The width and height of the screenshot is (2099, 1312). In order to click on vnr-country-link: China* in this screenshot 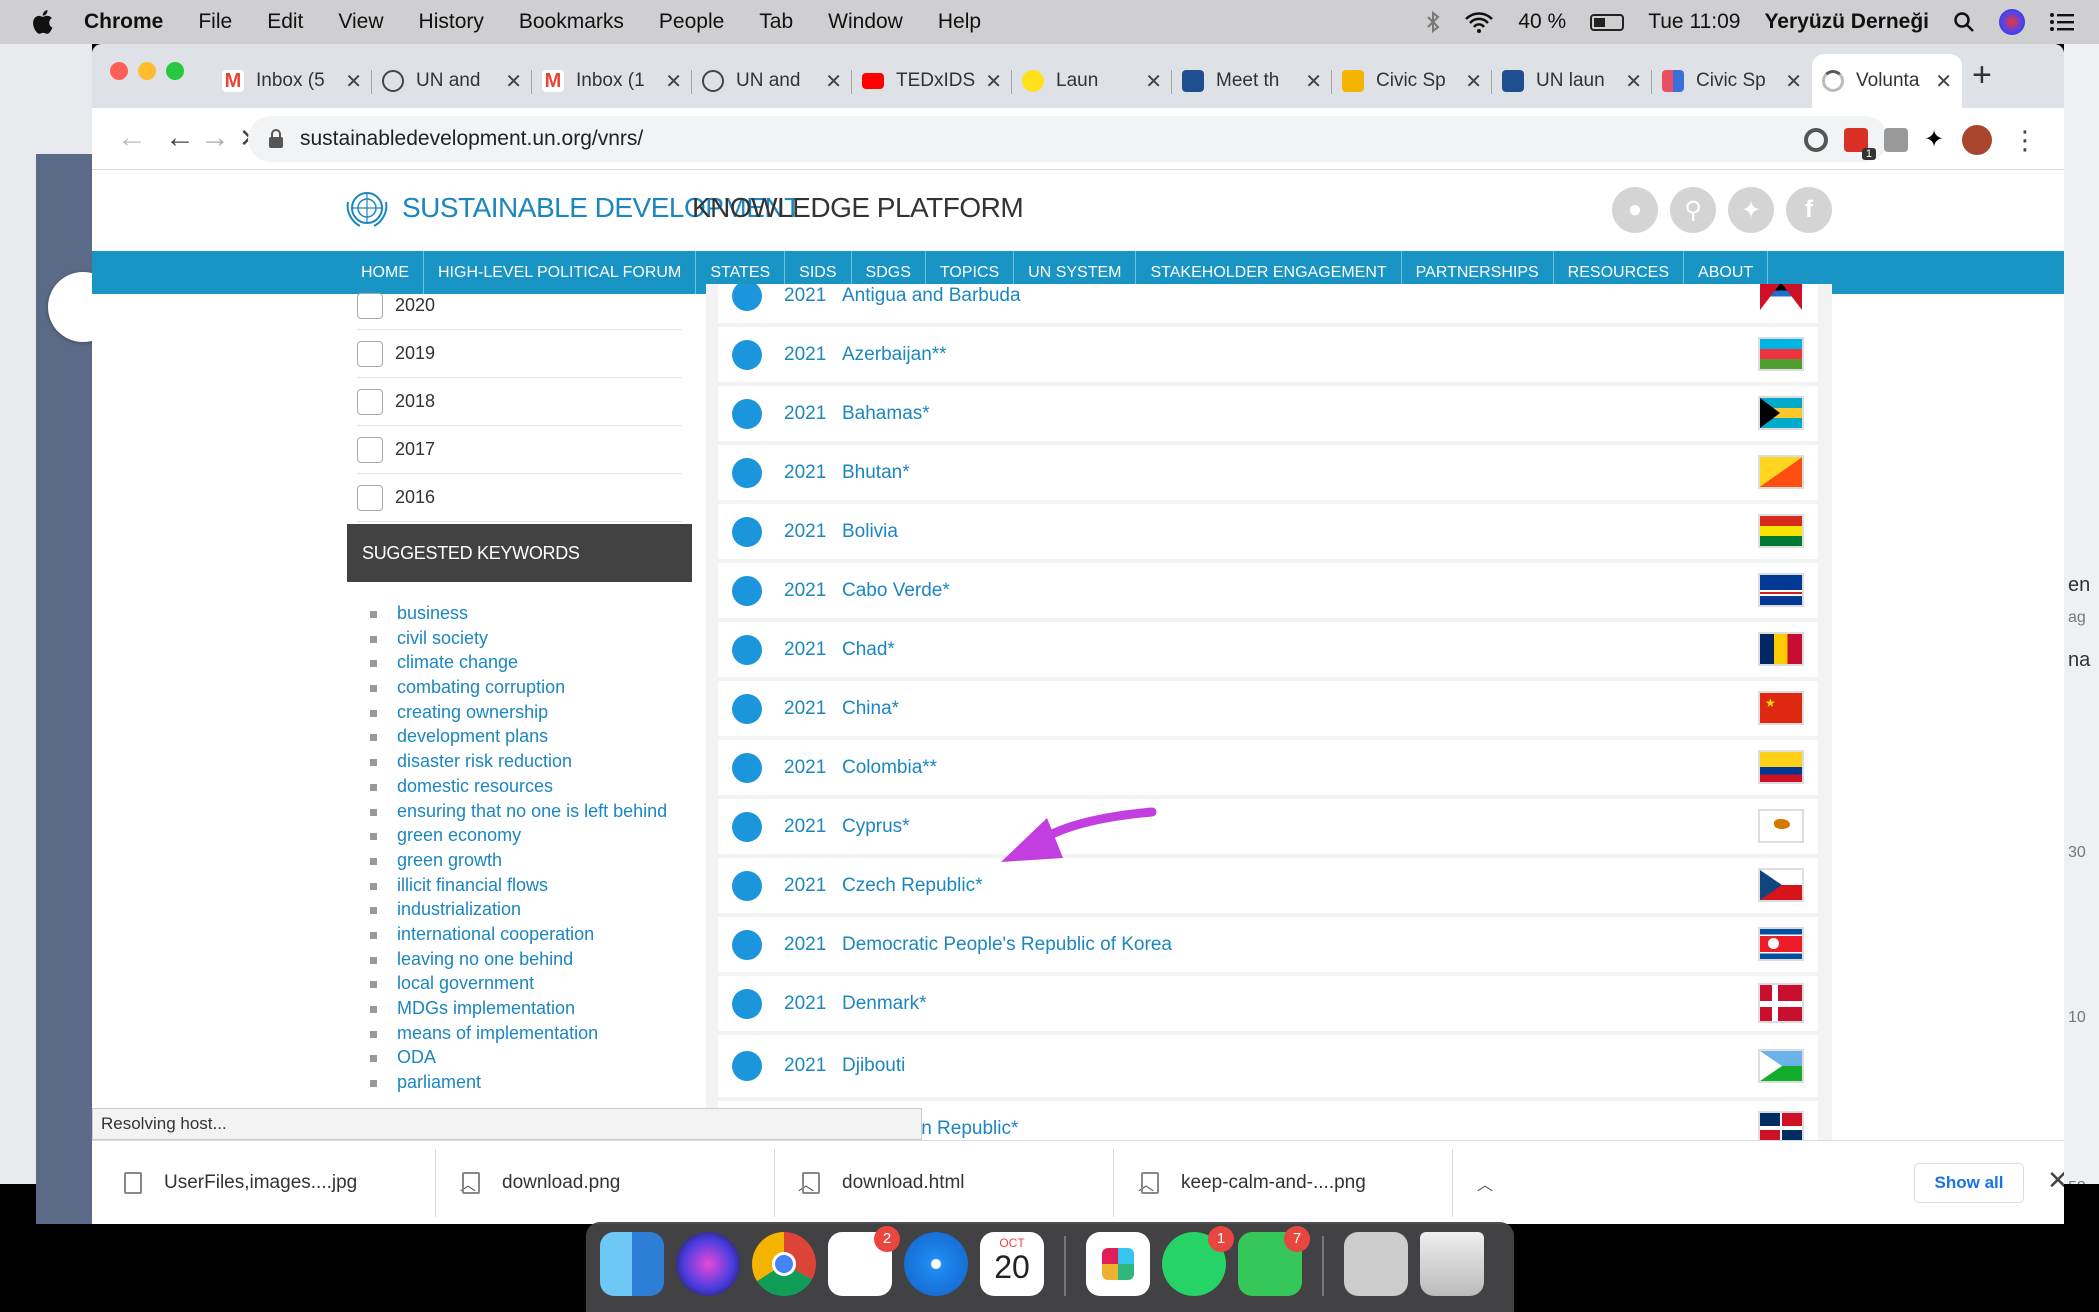, I will do `click(870, 709)`.